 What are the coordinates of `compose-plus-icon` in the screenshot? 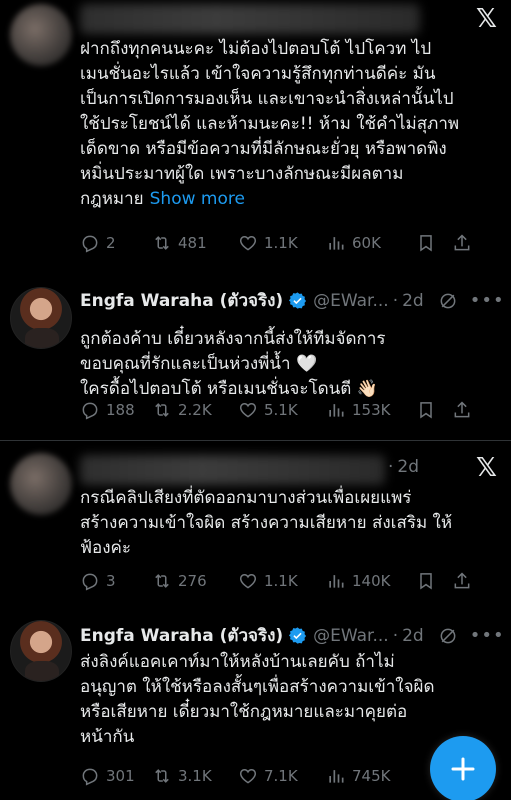 It's located at (463, 769).